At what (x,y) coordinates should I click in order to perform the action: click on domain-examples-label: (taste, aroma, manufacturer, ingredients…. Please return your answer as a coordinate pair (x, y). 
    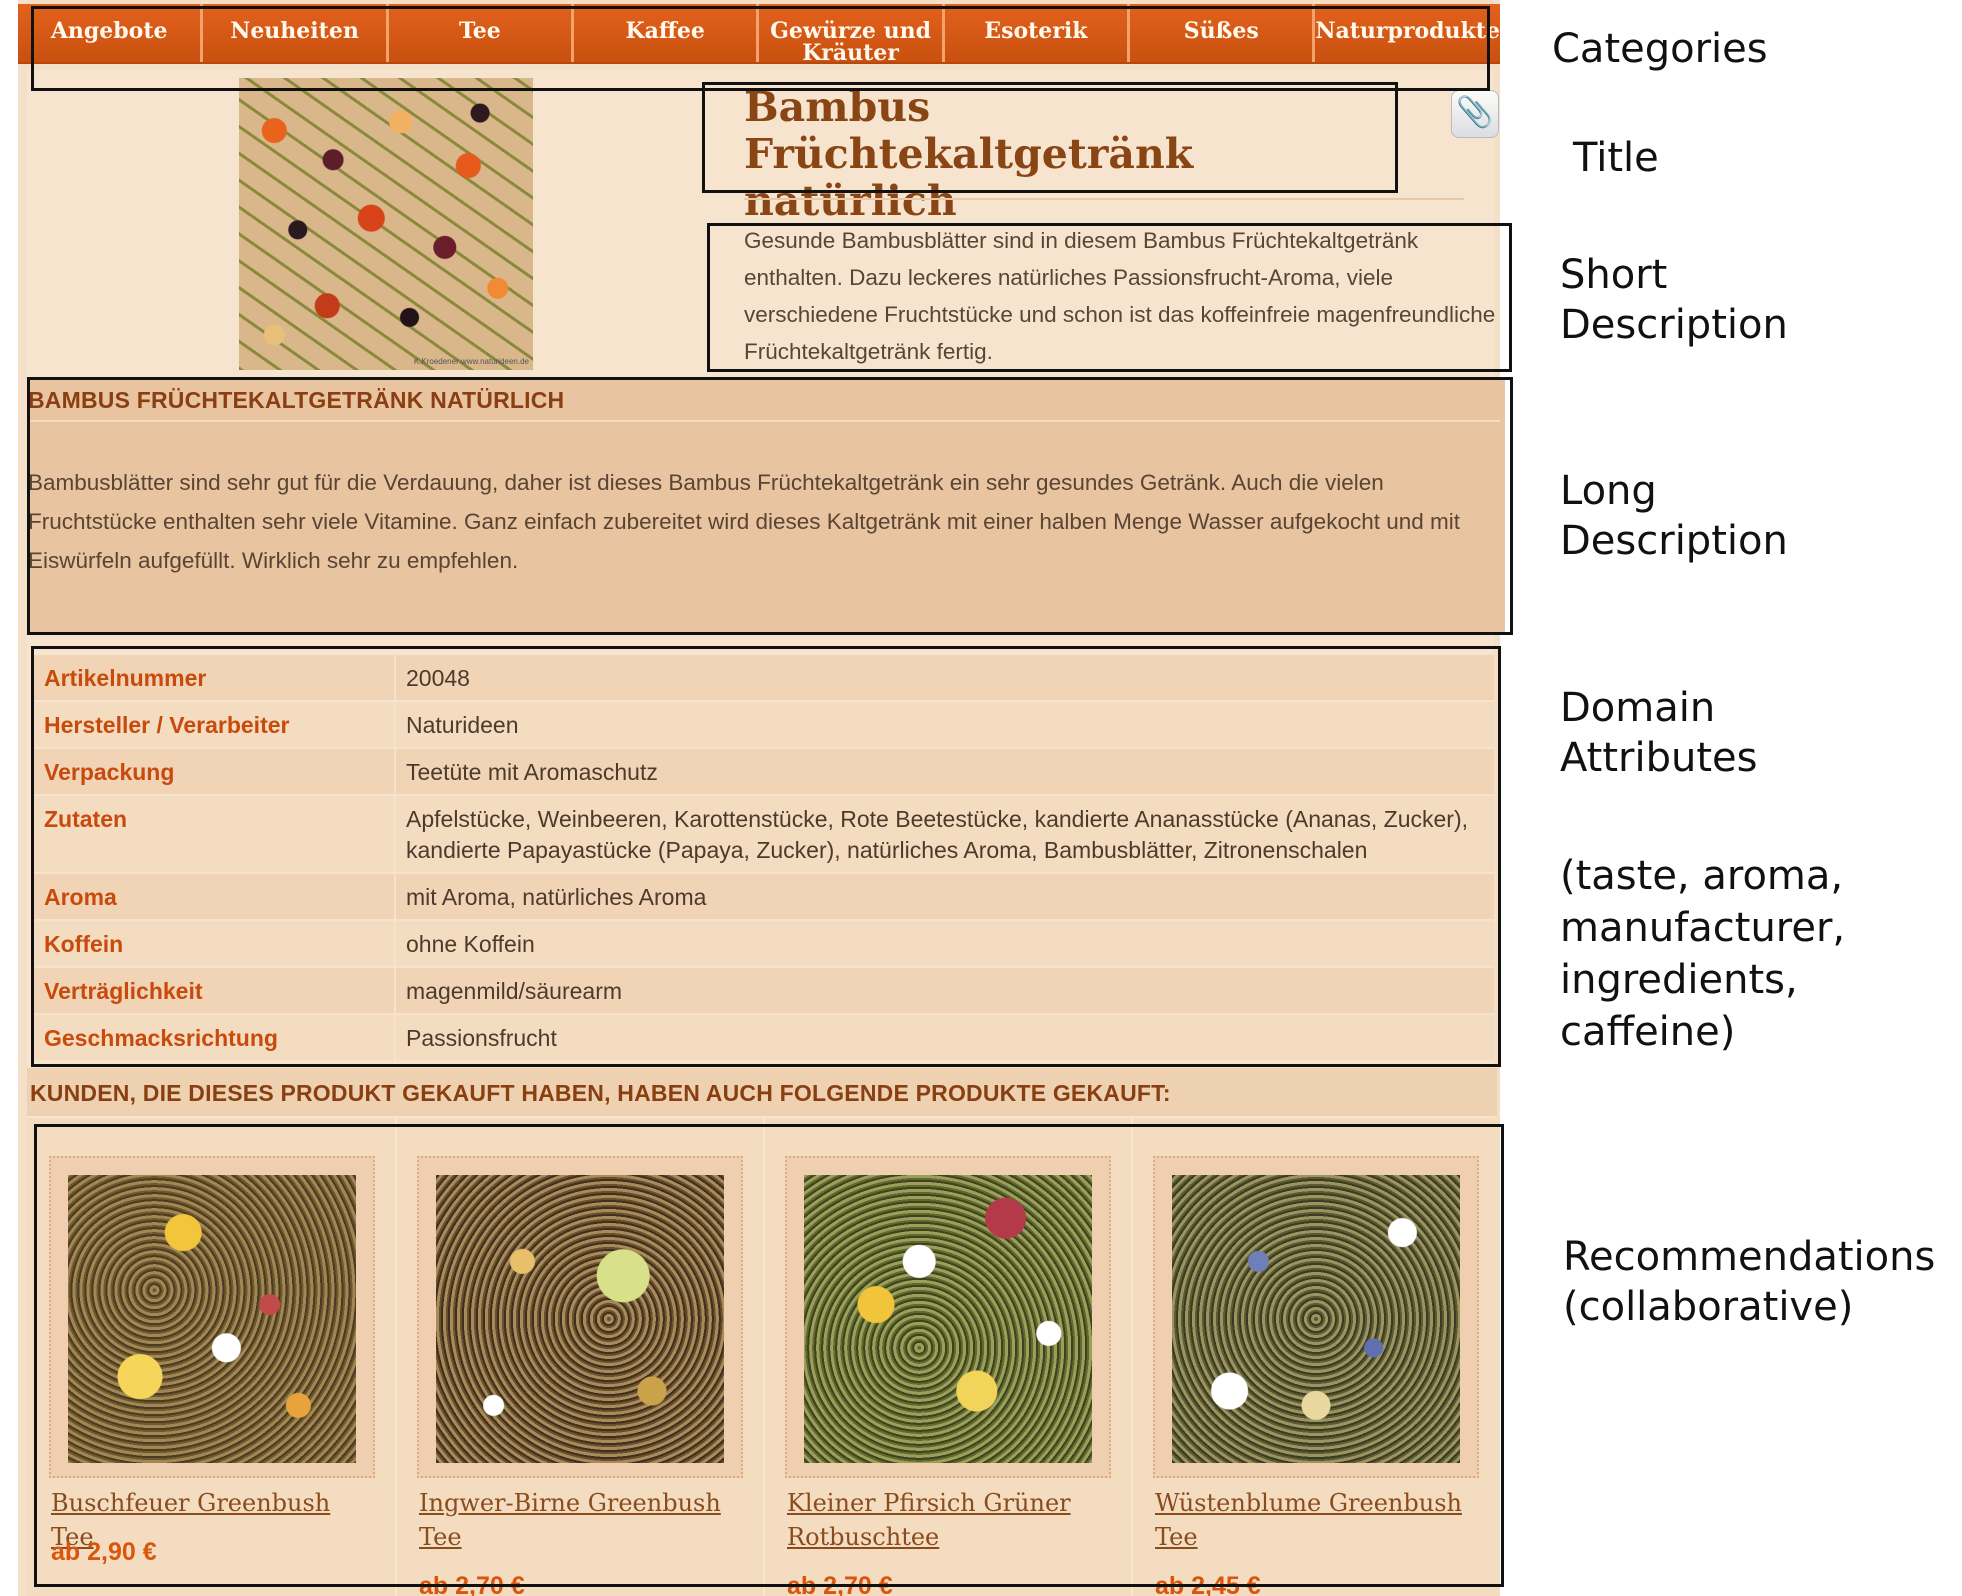
    Looking at the image, I should click on (1703, 954).